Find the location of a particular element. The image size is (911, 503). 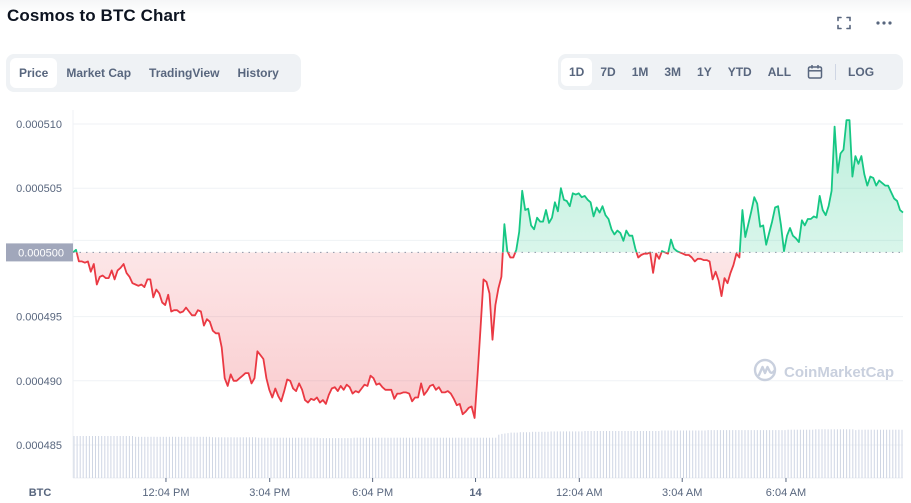

y-tick-label: 0.000485 is located at coordinates (39, 446).